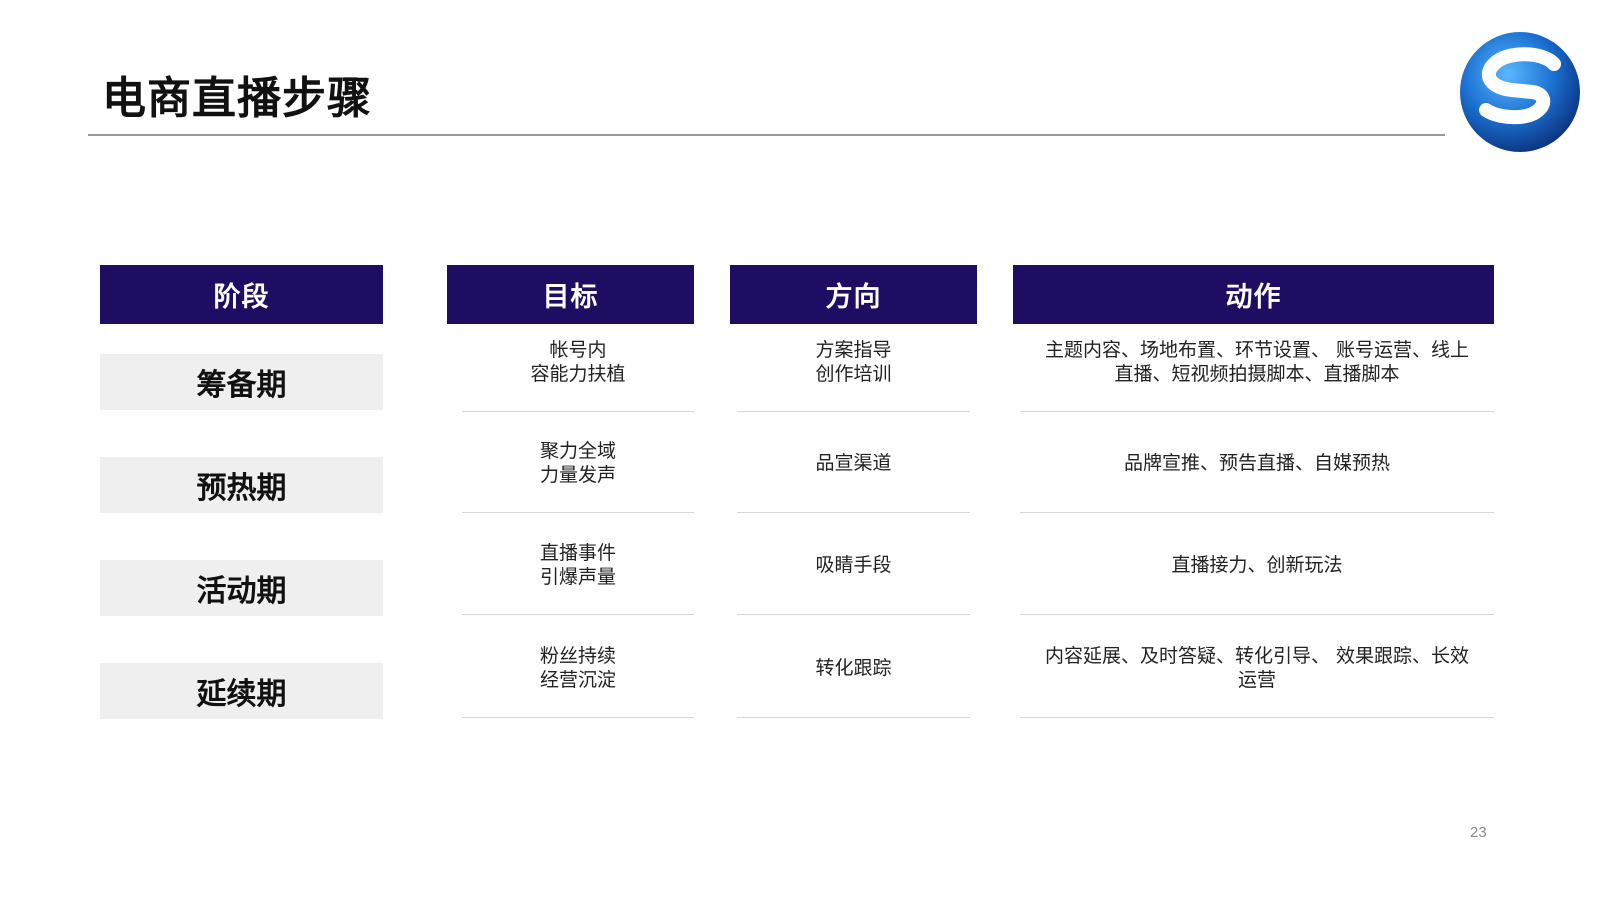 The height and width of the screenshot is (900, 1600). I want to click on goal-cell: 帐号内 容能力扶植, so click(578, 362).